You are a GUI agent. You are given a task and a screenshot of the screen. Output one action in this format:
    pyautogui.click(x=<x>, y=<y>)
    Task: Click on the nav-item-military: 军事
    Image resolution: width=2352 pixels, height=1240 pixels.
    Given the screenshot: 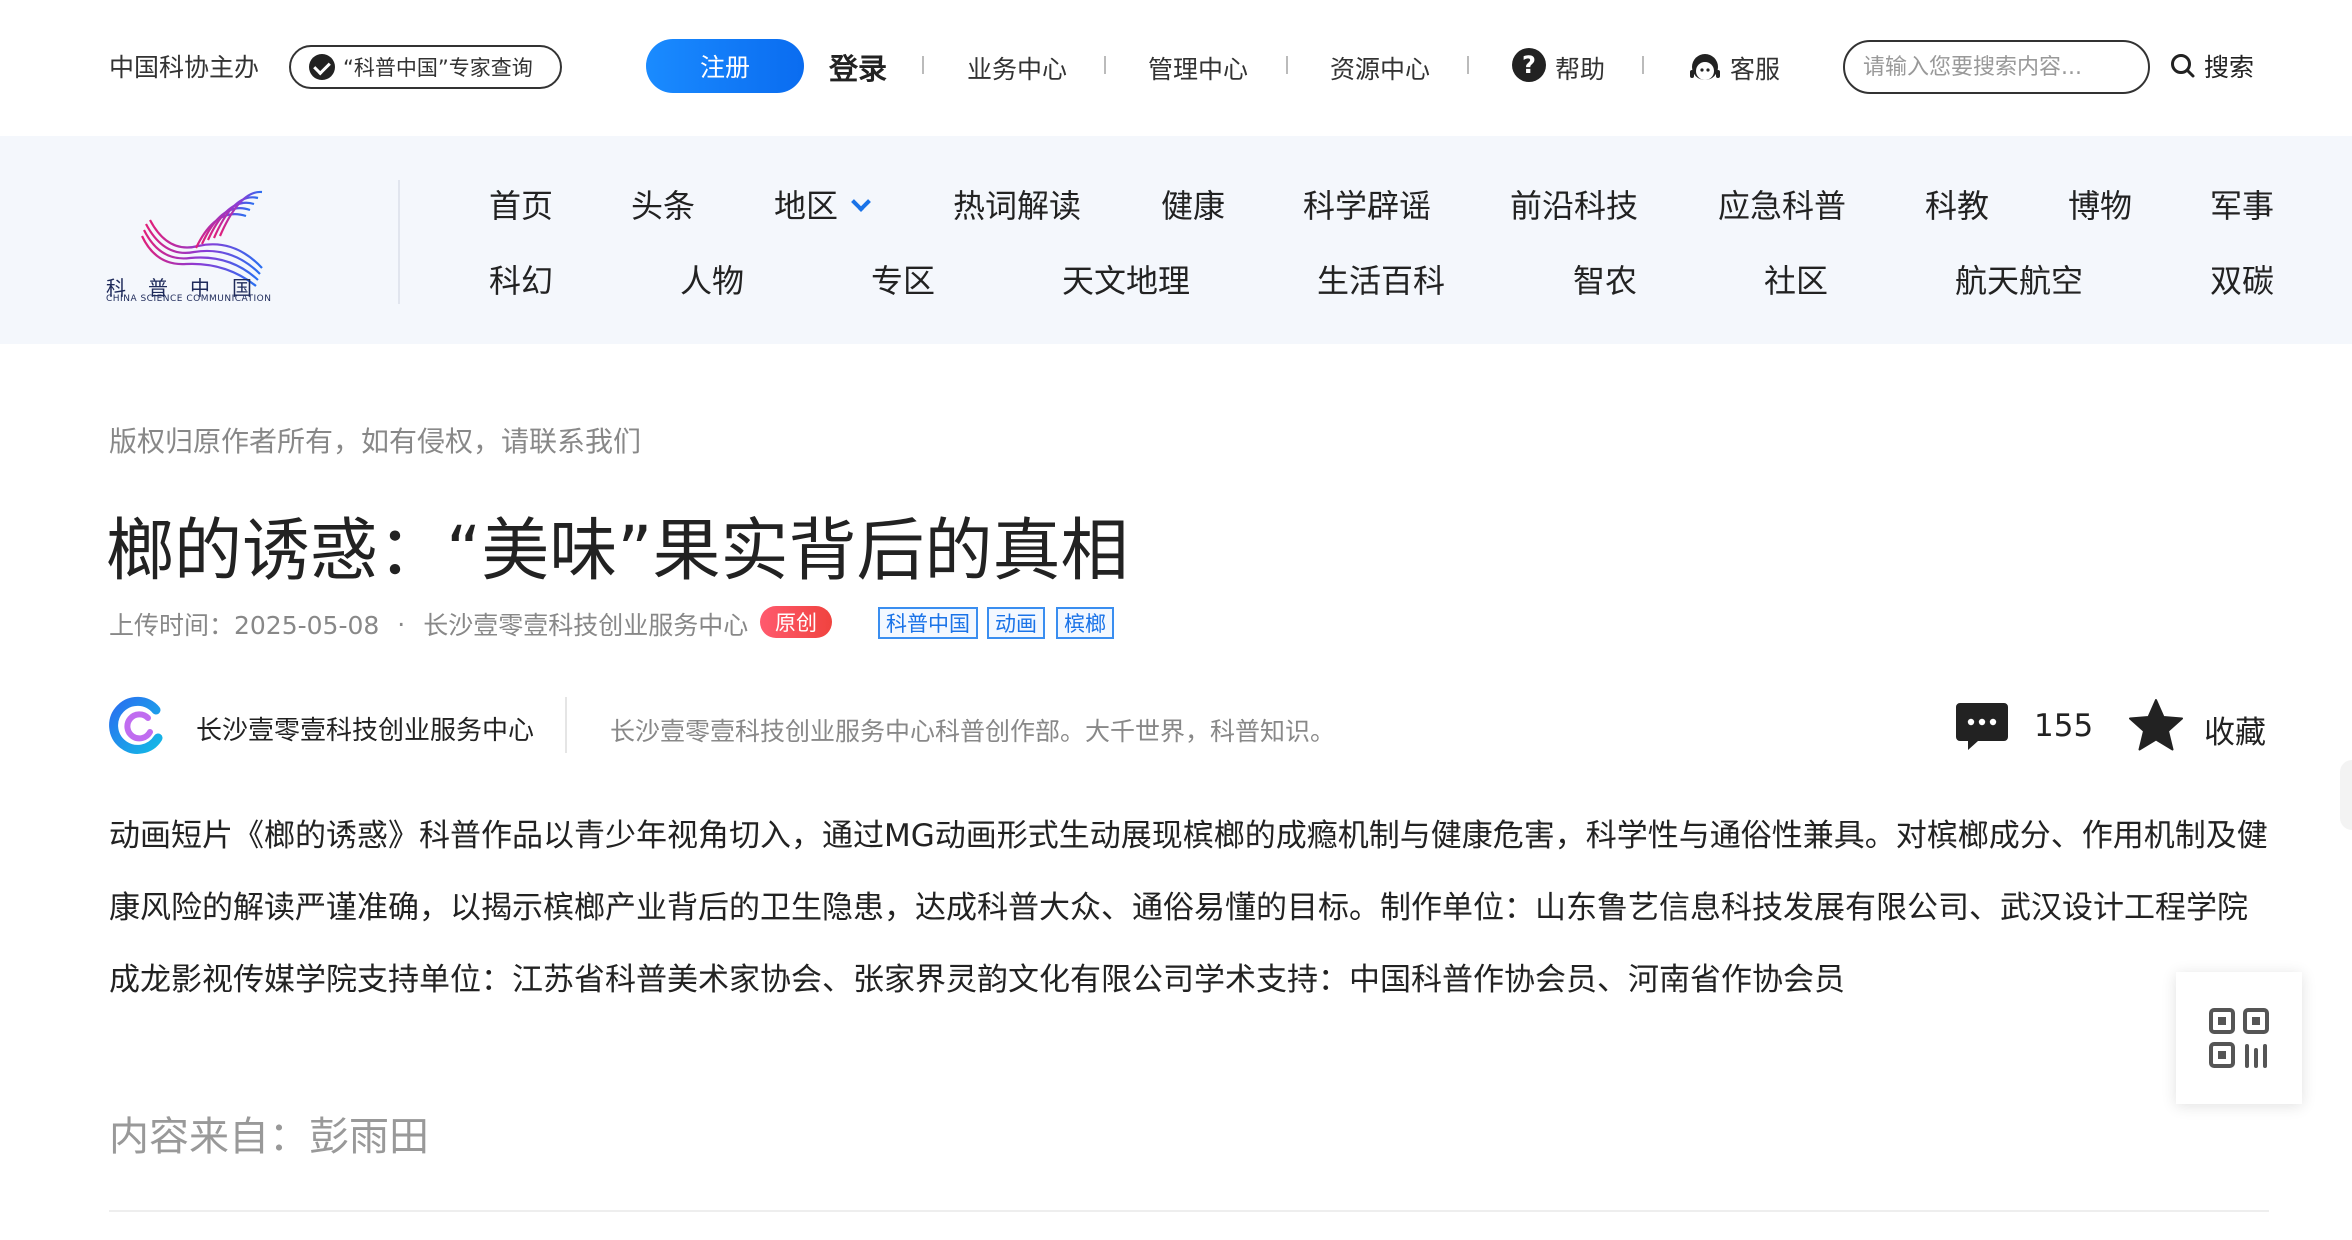 What is the action you would take?
    pyautogui.click(x=2242, y=204)
    